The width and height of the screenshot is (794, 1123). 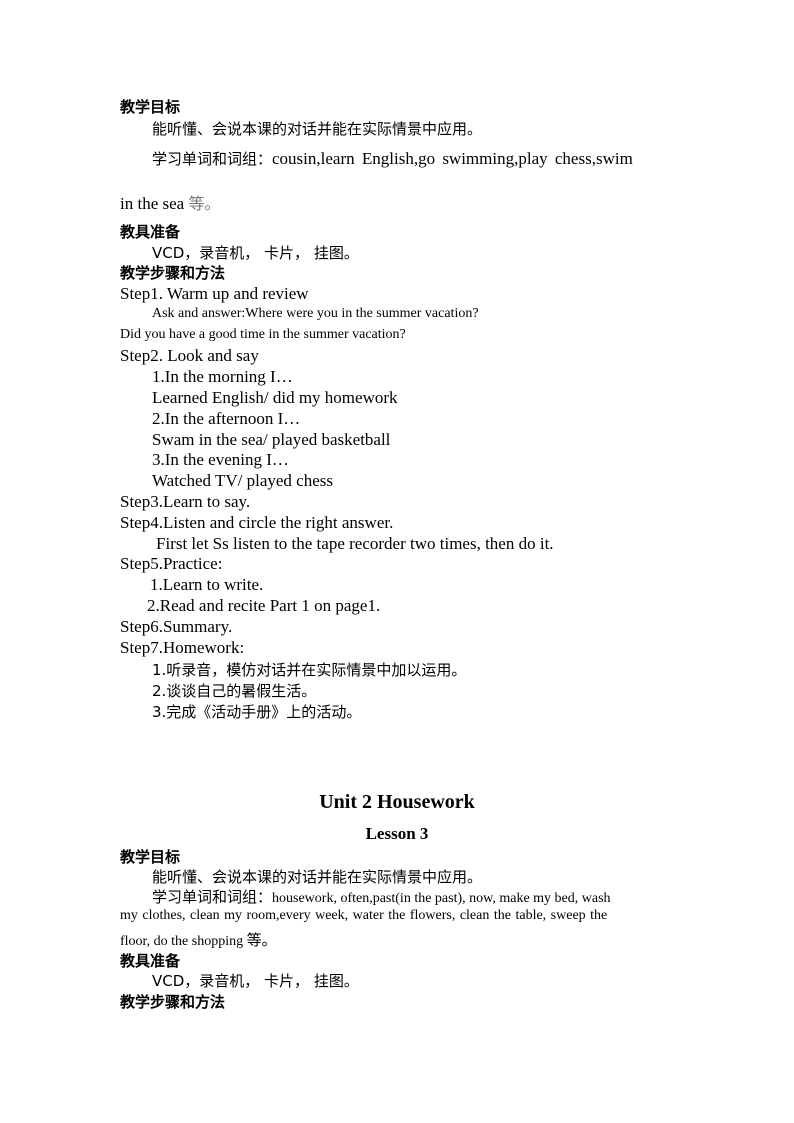 What do you see at coordinates (185, 501) in the screenshot?
I see `step3: Step3.Learn to say.` at bounding box center [185, 501].